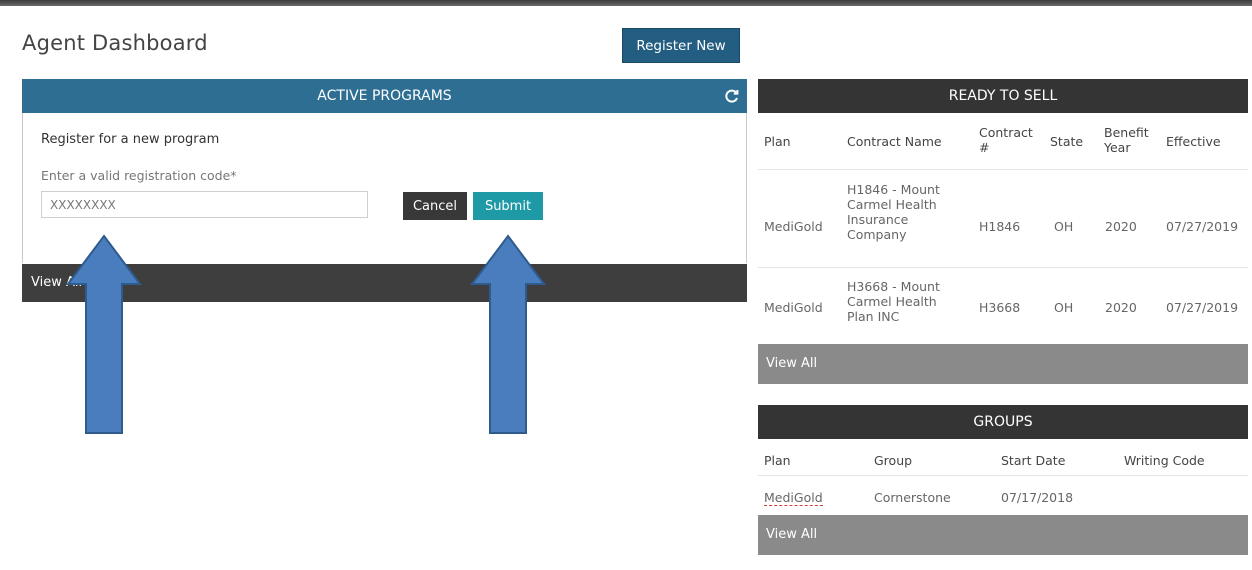  I want to click on register-program-label: Register for a new program, so click(130, 139).